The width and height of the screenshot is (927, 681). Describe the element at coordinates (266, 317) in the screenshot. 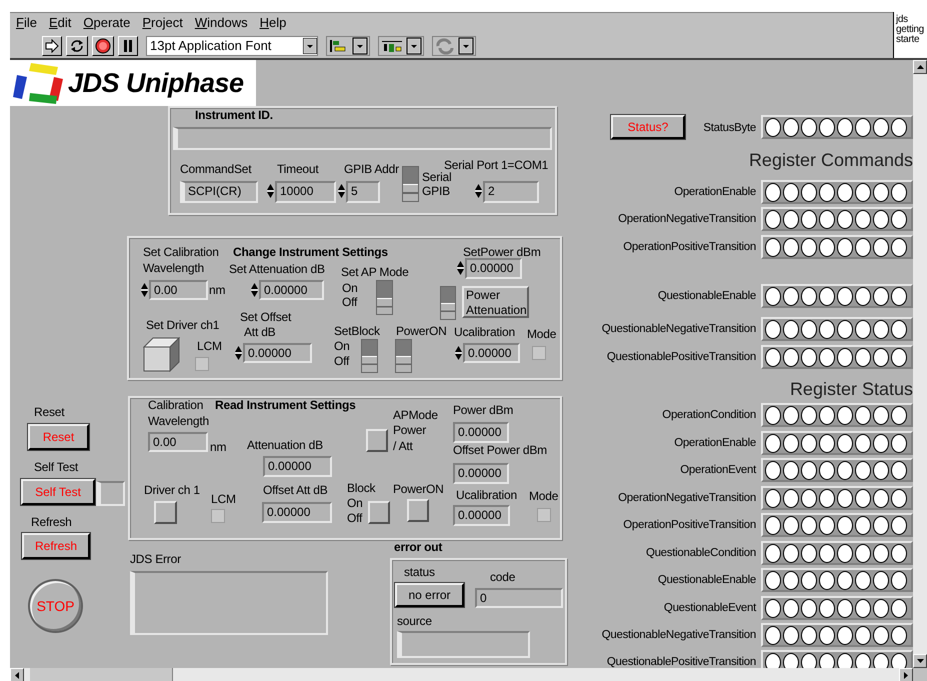

I see `field-label: Set Offset` at that location.